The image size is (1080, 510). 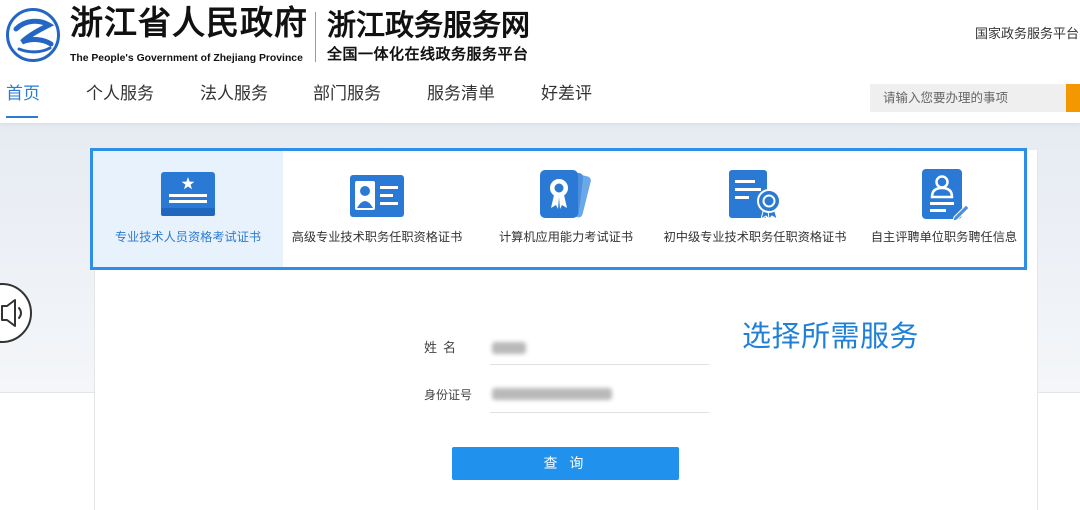 I want to click on tab-label: 自主评聘单位职务聘任信息, so click(x=944, y=237).